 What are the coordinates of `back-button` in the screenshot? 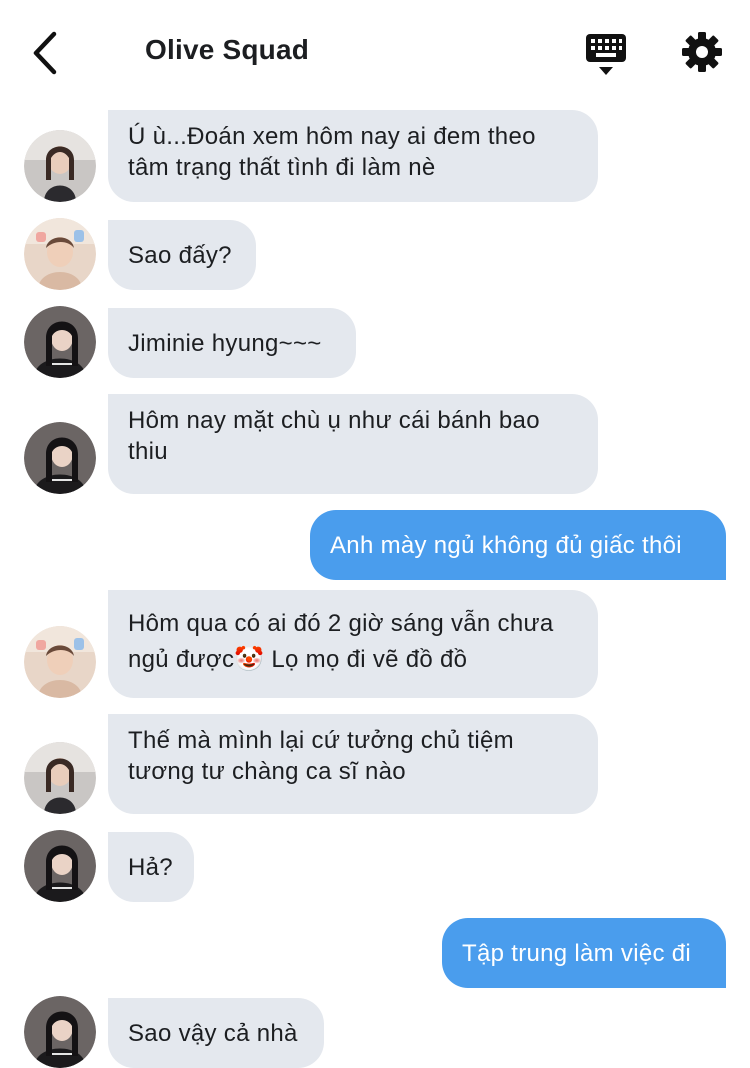 It's located at (46, 53).